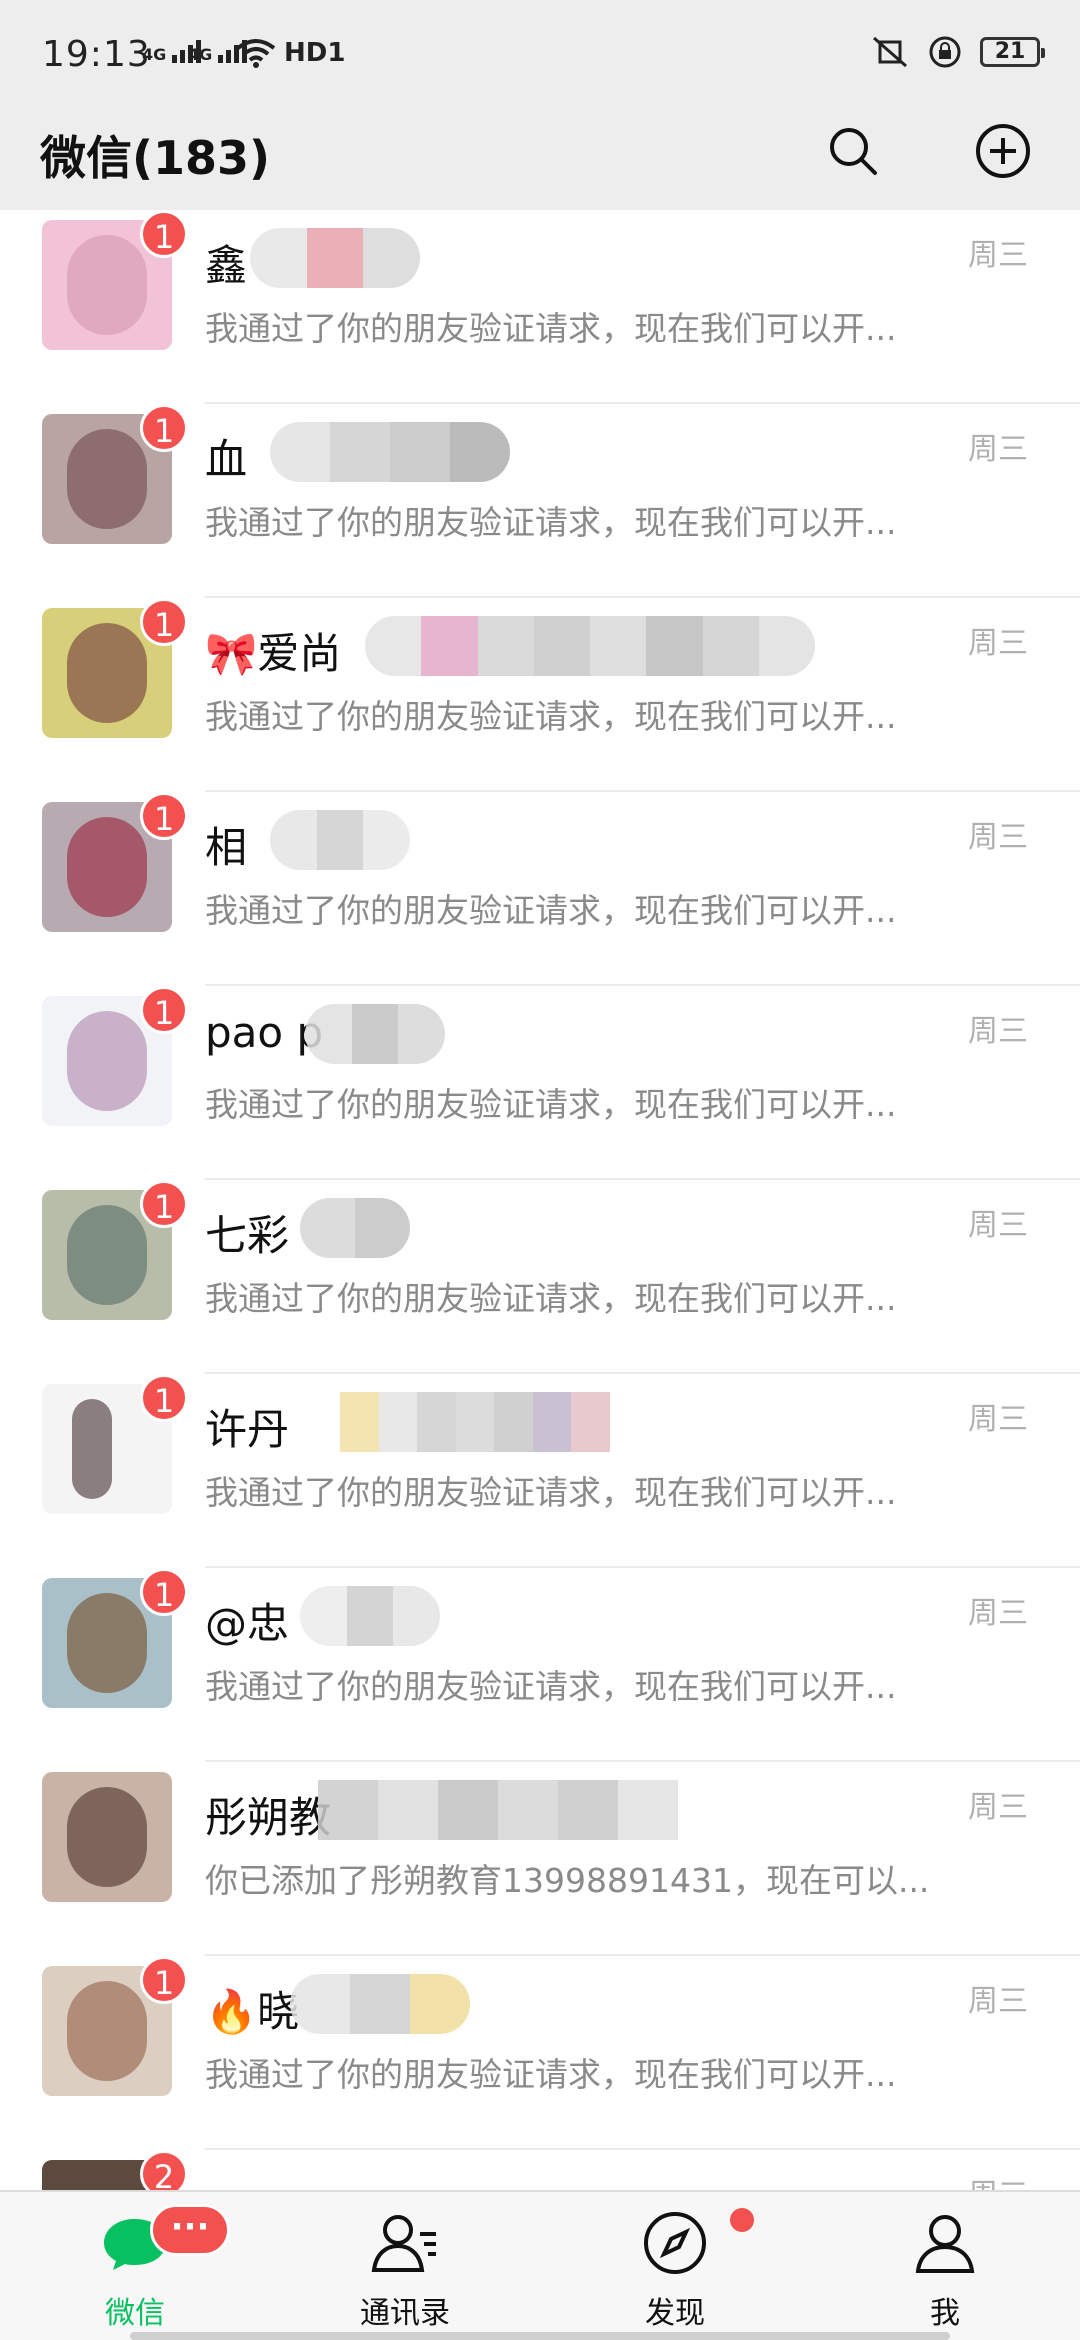  Describe the element at coordinates (405, 2243) in the screenshot. I see `contacts-icon` at that location.